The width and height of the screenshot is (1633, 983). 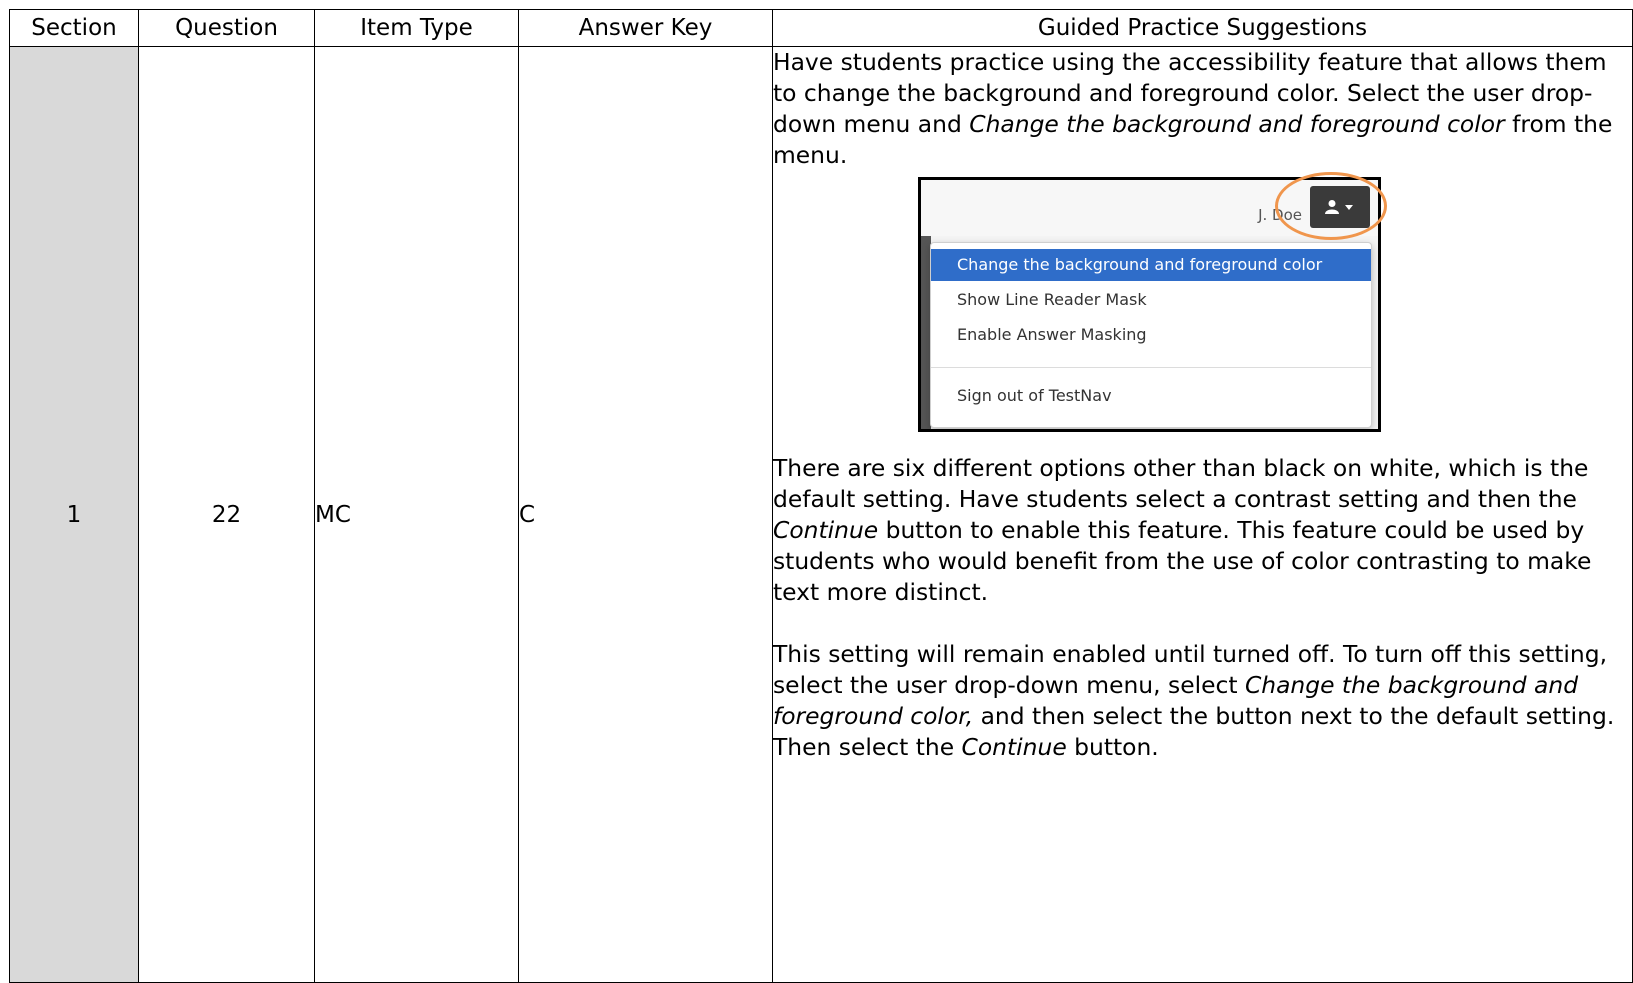 I want to click on guided-p3-emphasis-2: Continue, so click(x=1014, y=747).